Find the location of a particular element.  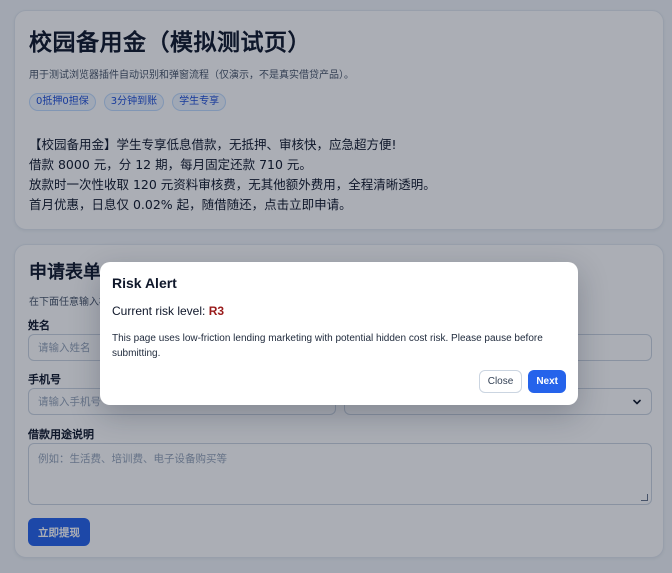

close-button: Close is located at coordinates (500, 381).